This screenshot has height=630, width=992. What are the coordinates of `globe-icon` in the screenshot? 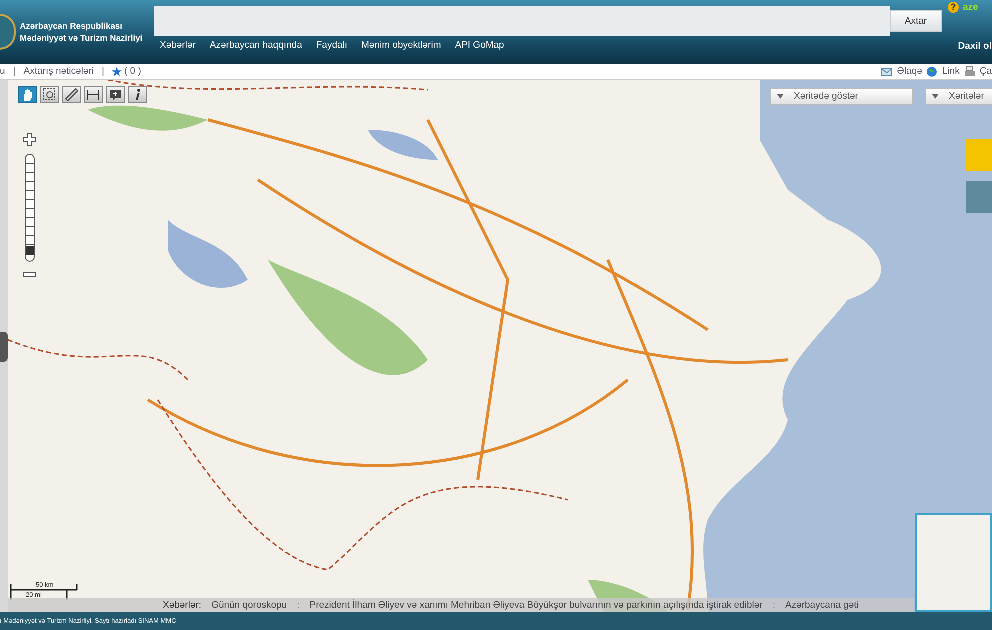 It's located at (932, 72).